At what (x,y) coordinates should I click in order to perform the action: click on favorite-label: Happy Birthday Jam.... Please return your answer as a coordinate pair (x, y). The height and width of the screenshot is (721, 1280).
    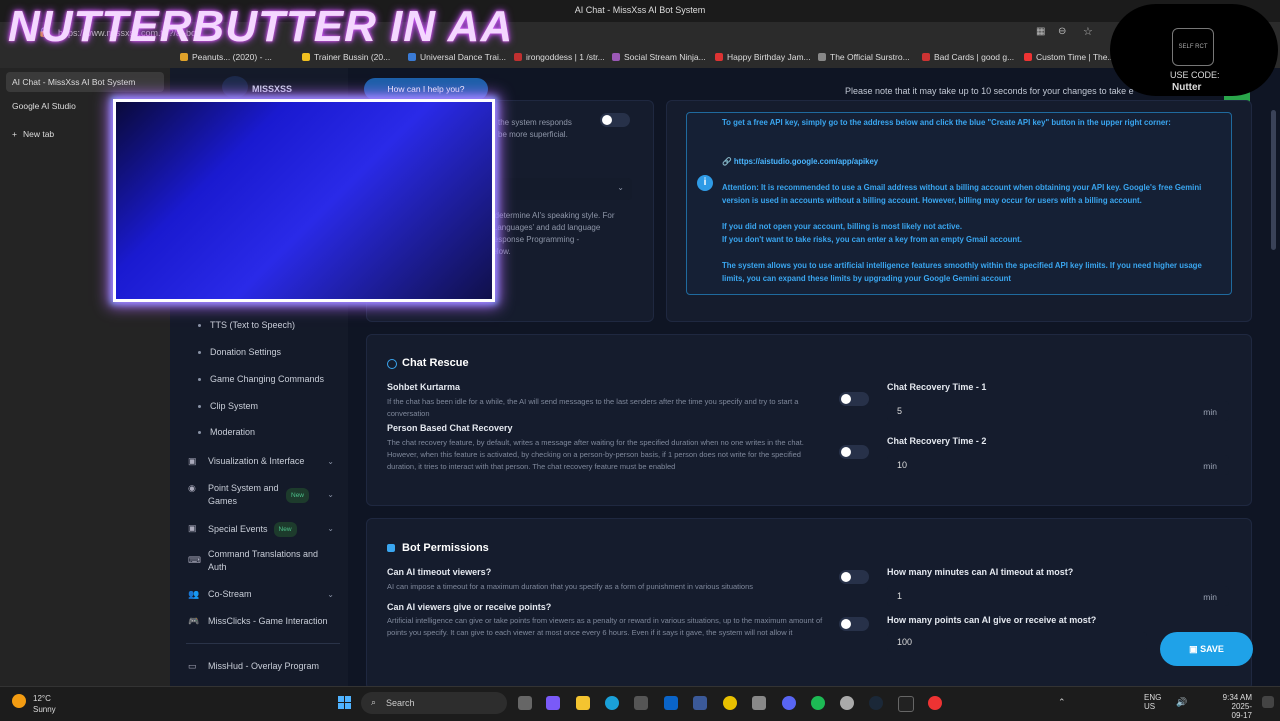
    Looking at the image, I should click on (769, 57).